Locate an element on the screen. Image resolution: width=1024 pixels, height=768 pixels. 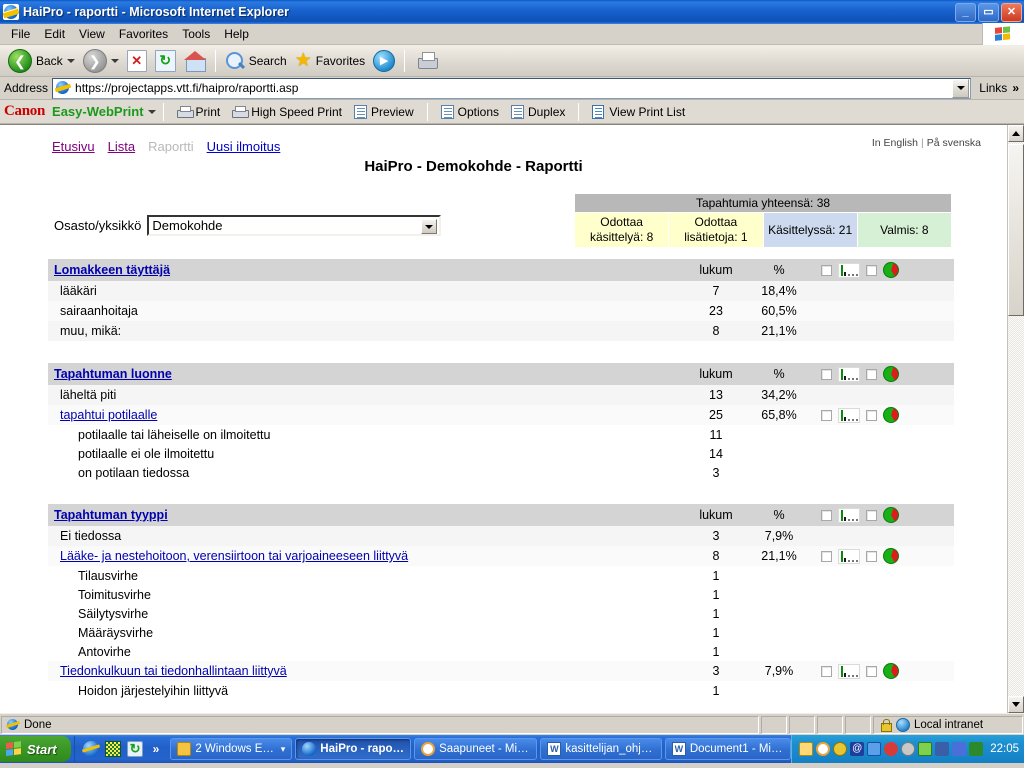
taskbar-clock: 22:05 is located at coordinates (1004, 749).